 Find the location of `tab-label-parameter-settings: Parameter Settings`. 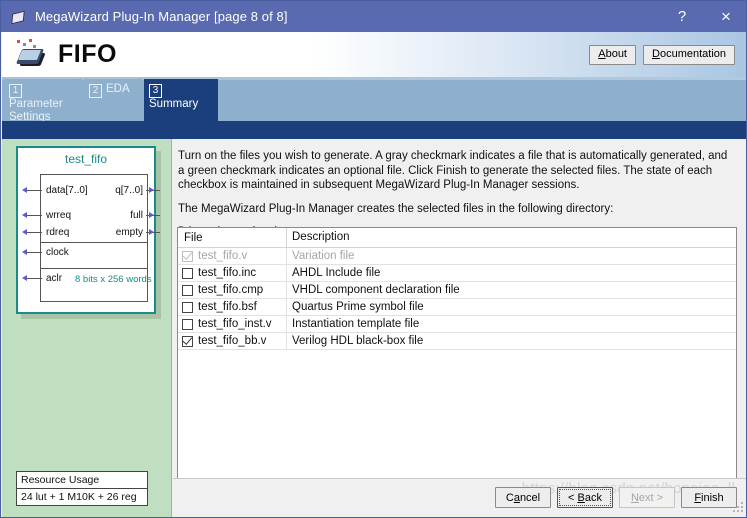

tab-label-parameter-settings: Parameter Settings is located at coordinates (36, 110).